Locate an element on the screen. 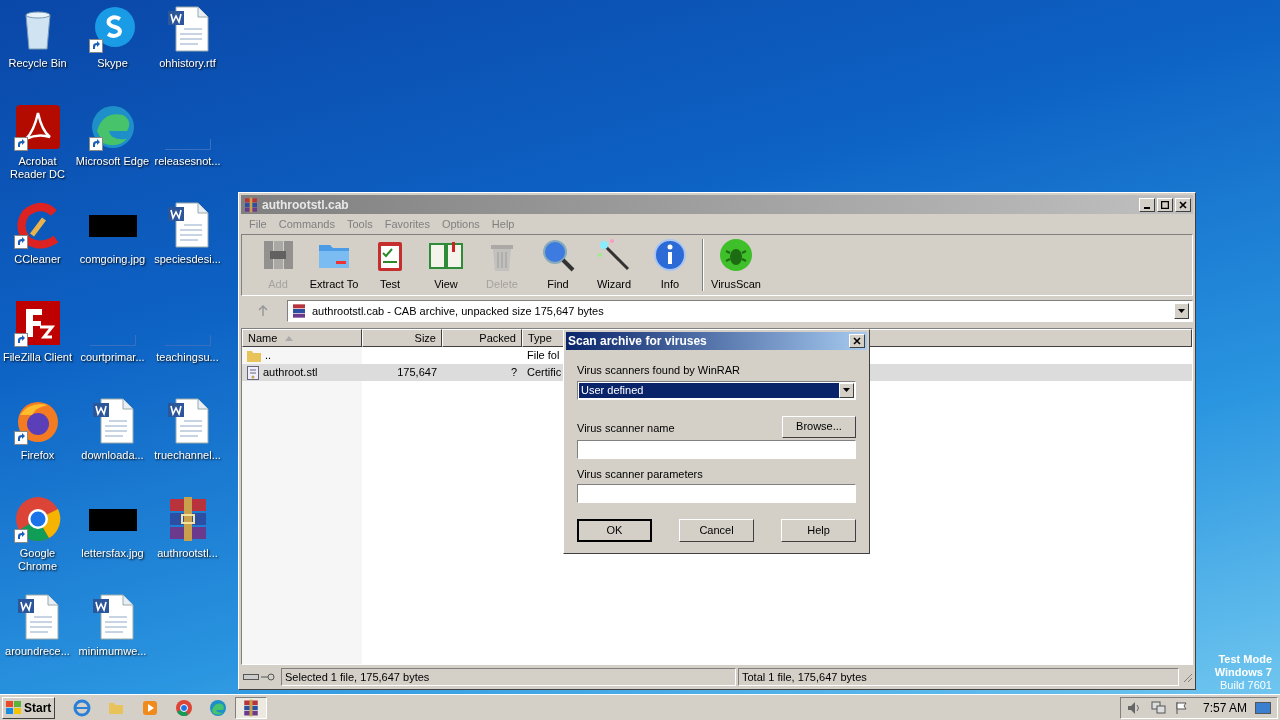 The width and height of the screenshot is (1280, 720). taskbar-app-button is located at coordinates (251, 707).